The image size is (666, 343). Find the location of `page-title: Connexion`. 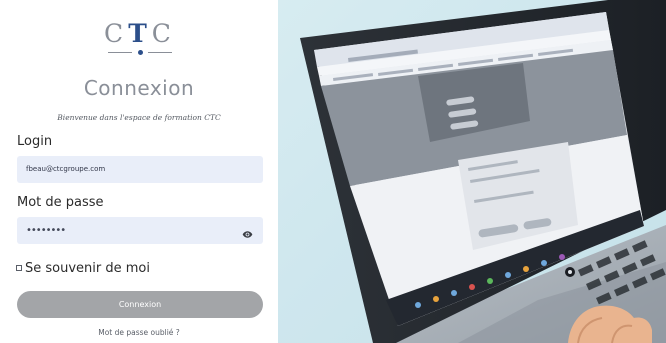

page-title: Connexion is located at coordinates (139, 88).